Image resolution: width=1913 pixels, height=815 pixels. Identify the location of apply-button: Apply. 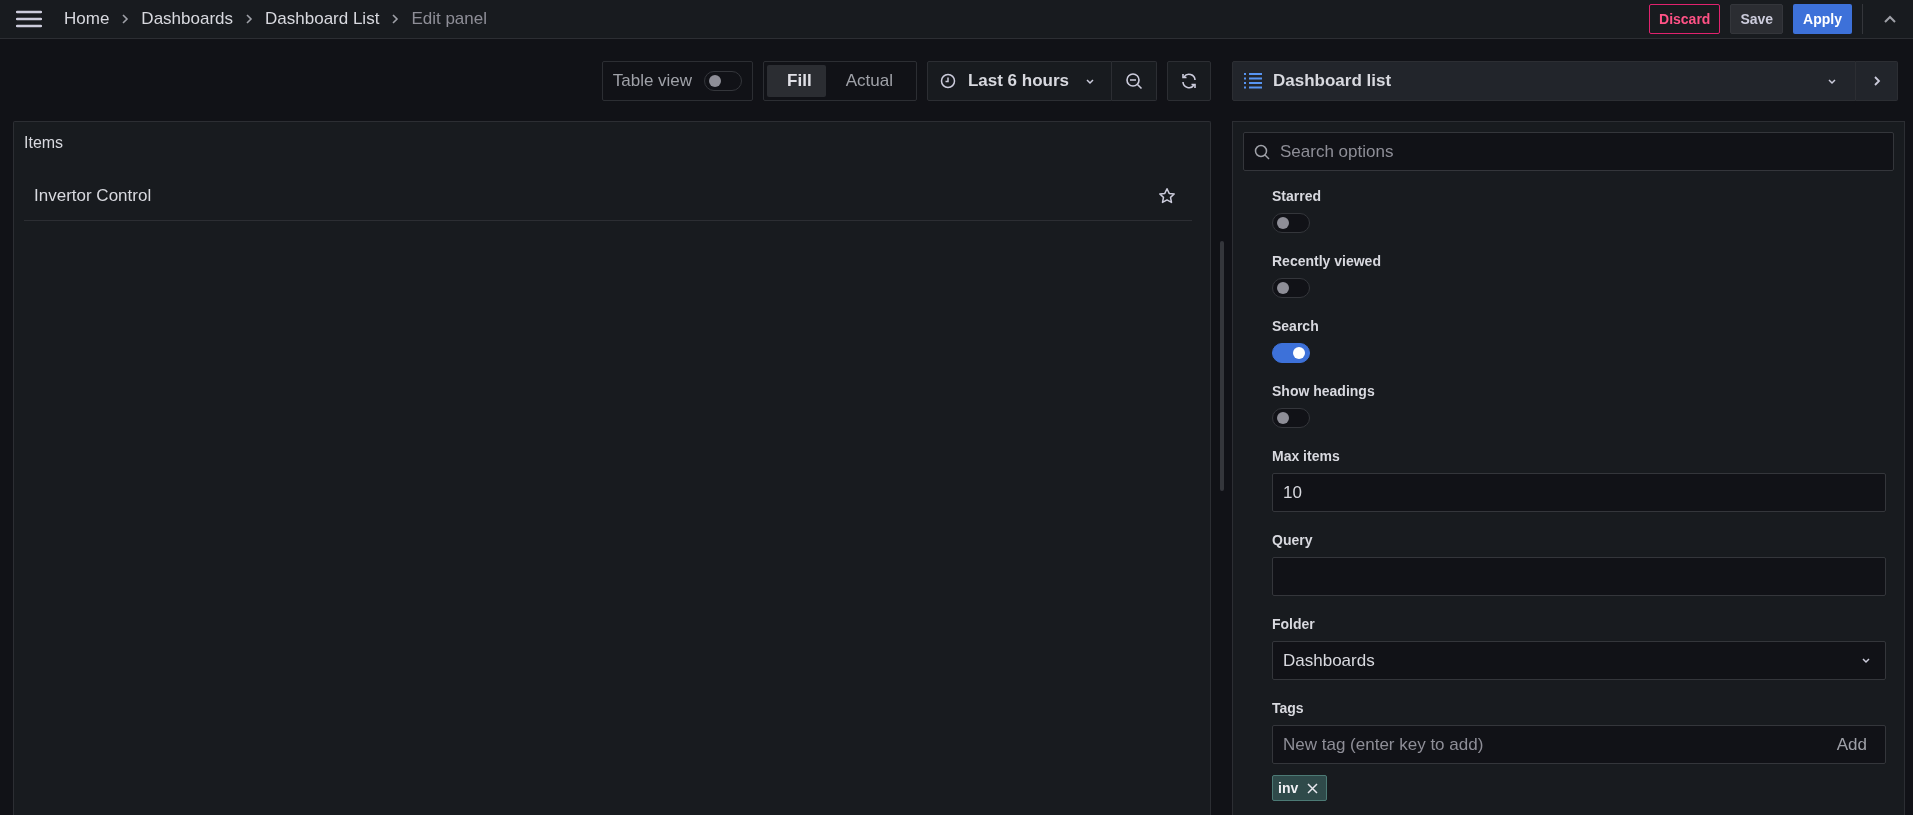
(1822, 19).